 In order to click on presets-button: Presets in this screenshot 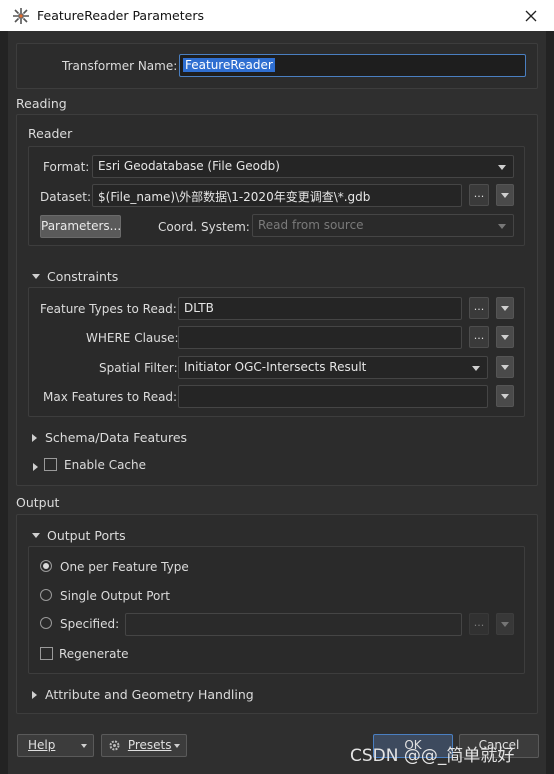, I will do `click(144, 745)`.